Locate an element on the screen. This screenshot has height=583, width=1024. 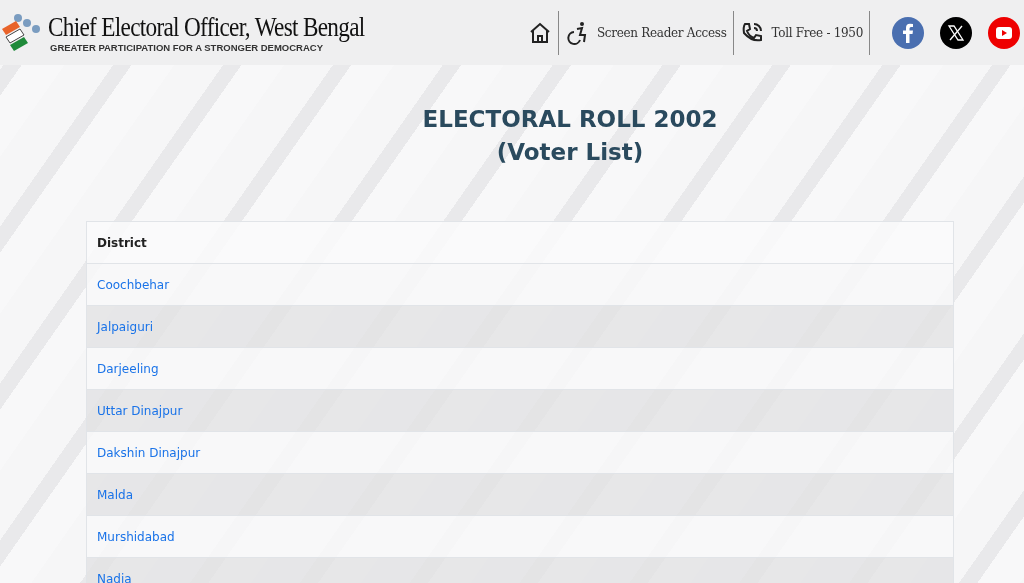
district-link: Murshidabad is located at coordinates (136, 536).